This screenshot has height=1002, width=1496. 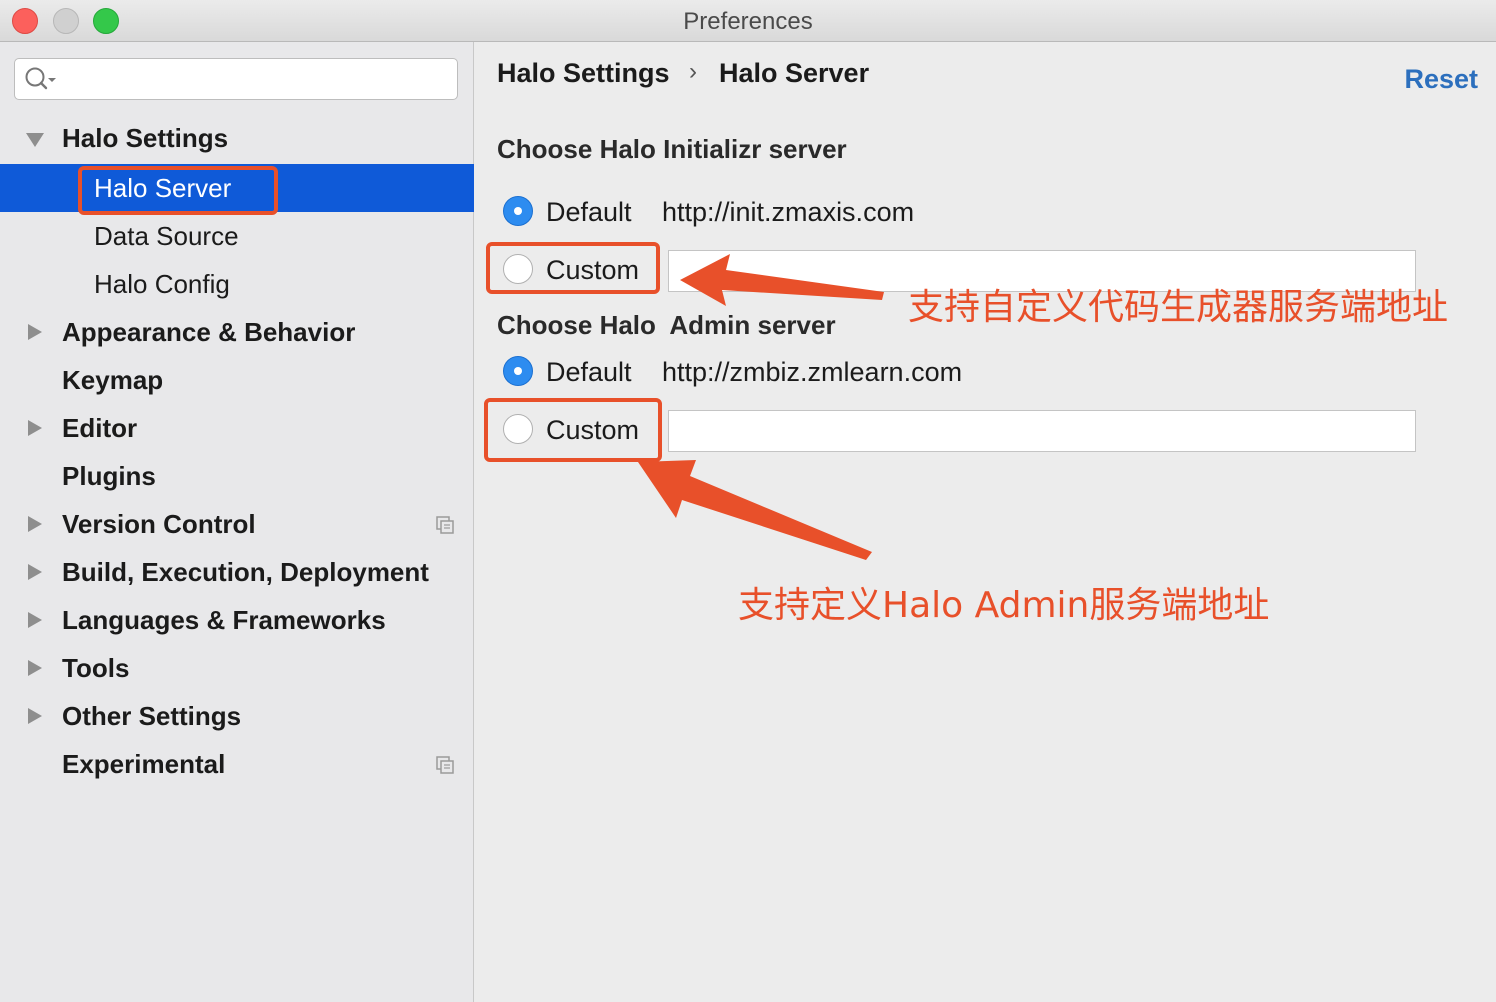 I want to click on window-title: Preferences, so click(x=748, y=21).